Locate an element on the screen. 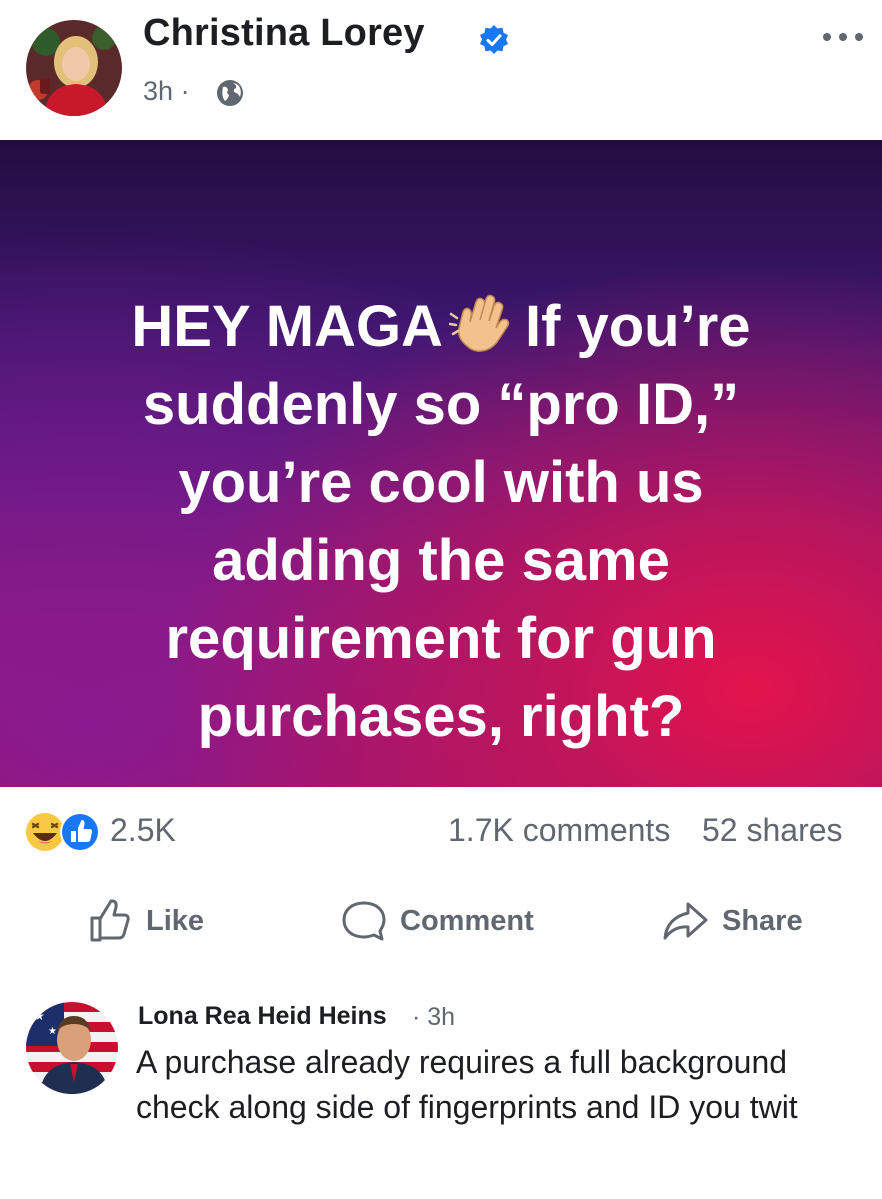 Image resolution: width=882 pixels, height=1199 pixels. commenter-avatar: ★ ★ is located at coordinates (72, 1048).